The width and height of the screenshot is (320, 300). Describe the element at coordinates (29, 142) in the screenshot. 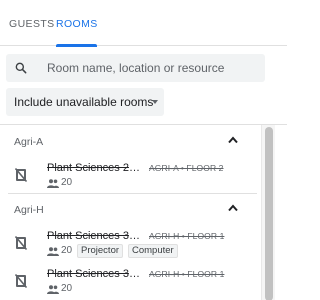

I see `group-name: Agri-A` at that location.